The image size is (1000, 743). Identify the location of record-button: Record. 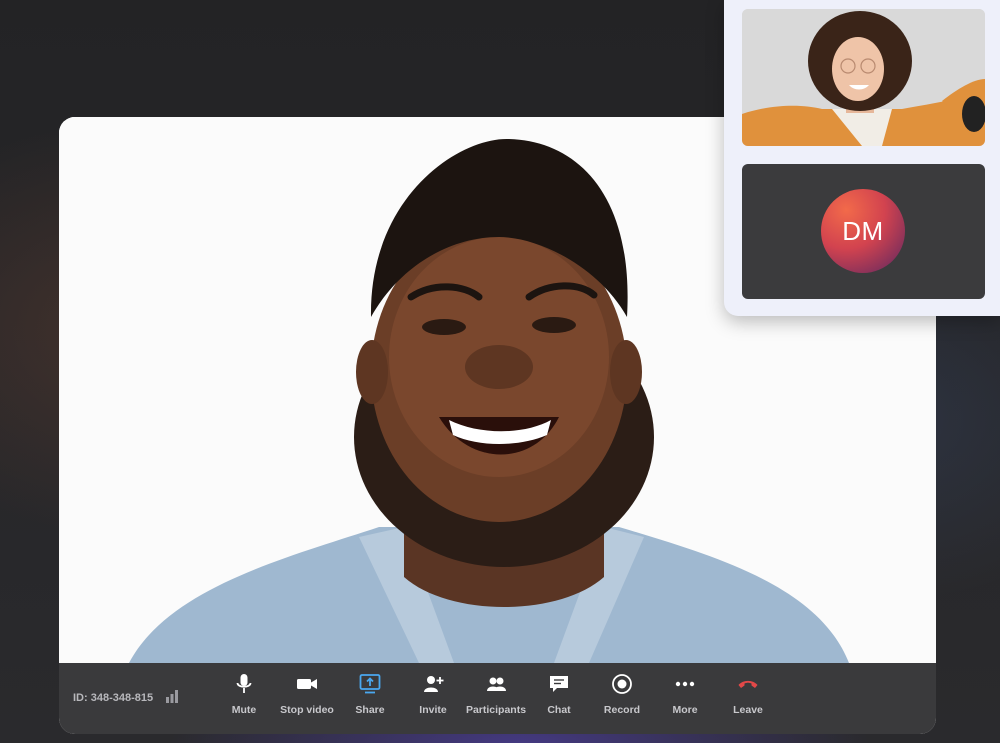
(622, 699).